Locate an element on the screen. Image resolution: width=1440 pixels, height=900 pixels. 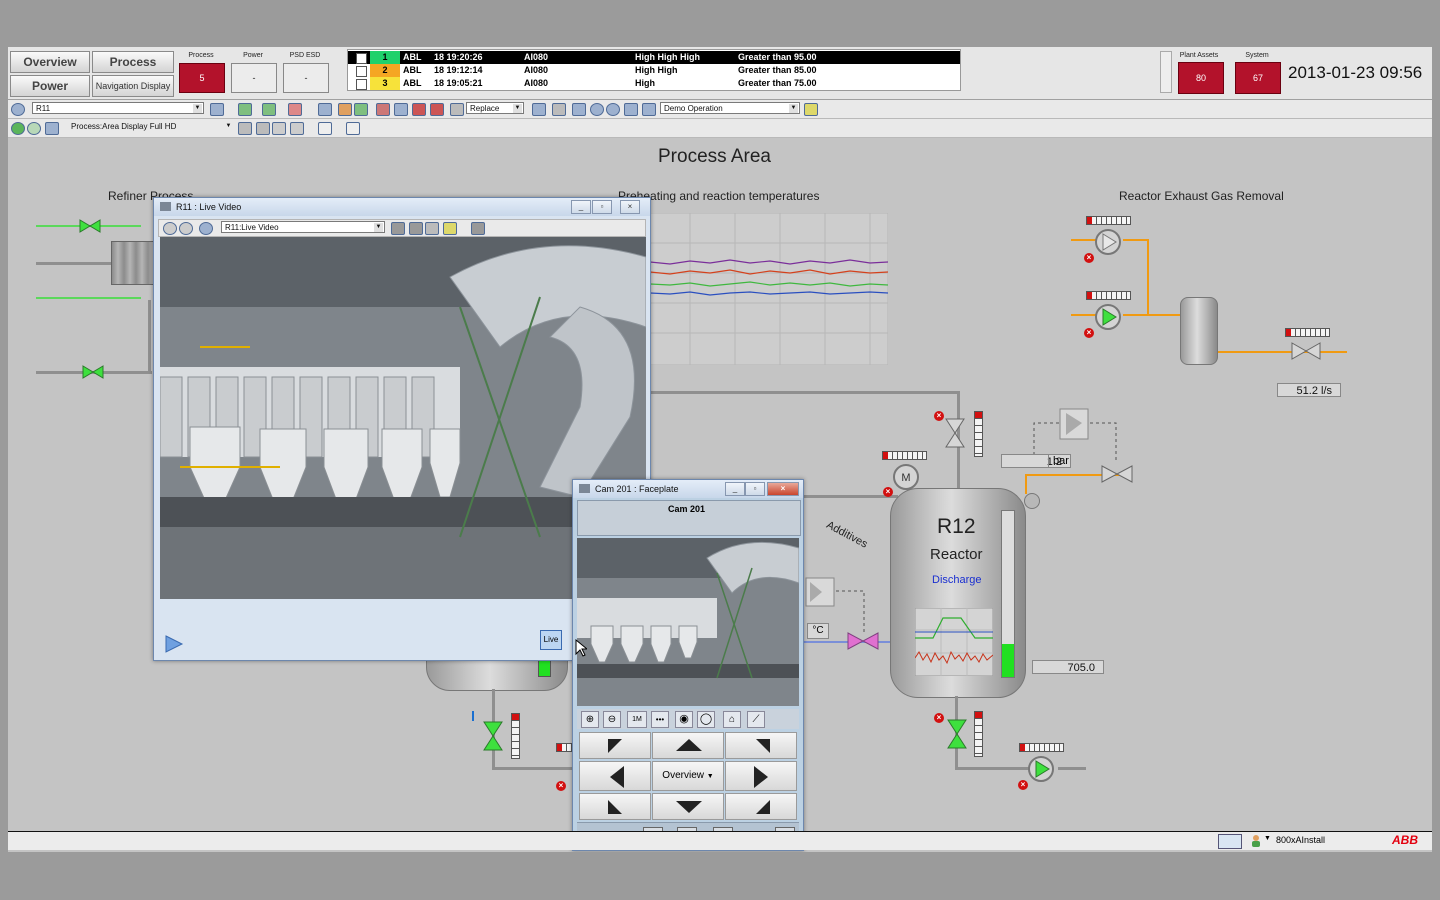
reactor-readout: 705.0 is located at coordinates (1068, 667).